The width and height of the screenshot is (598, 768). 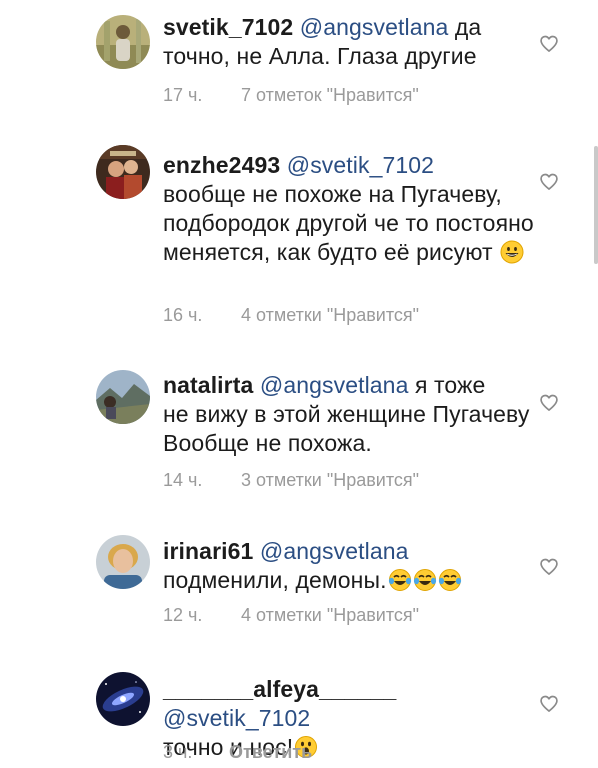 What do you see at coordinates (447, 385) in the screenshot?
I see `comment-text: я тоже` at bounding box center [447, 385].